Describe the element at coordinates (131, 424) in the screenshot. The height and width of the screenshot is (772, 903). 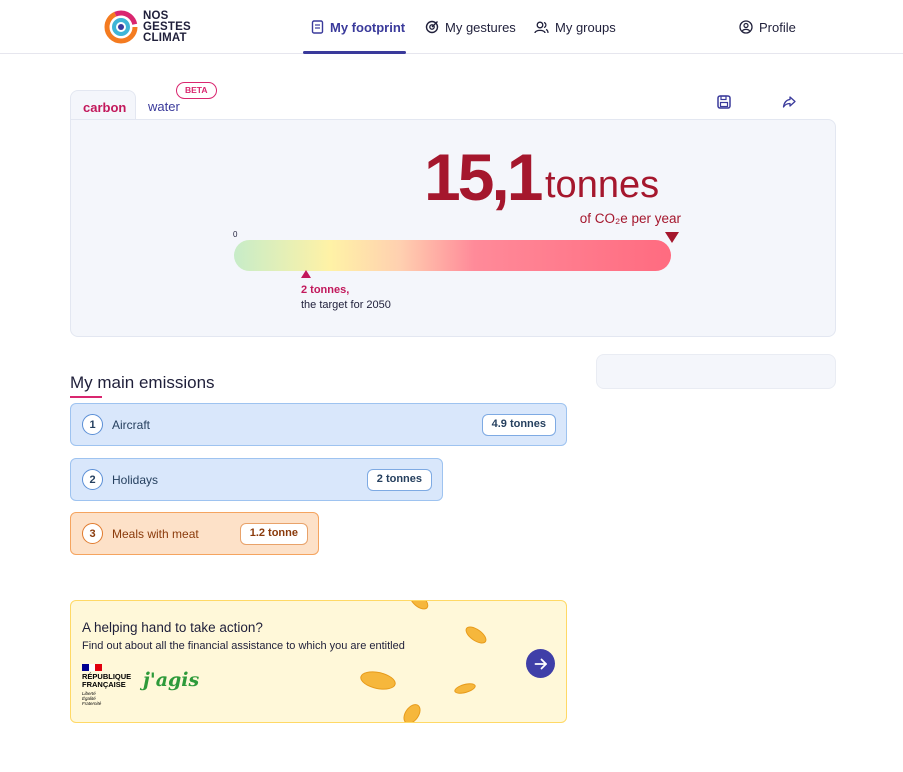
I see `emission-label: Aircraft` at that location.